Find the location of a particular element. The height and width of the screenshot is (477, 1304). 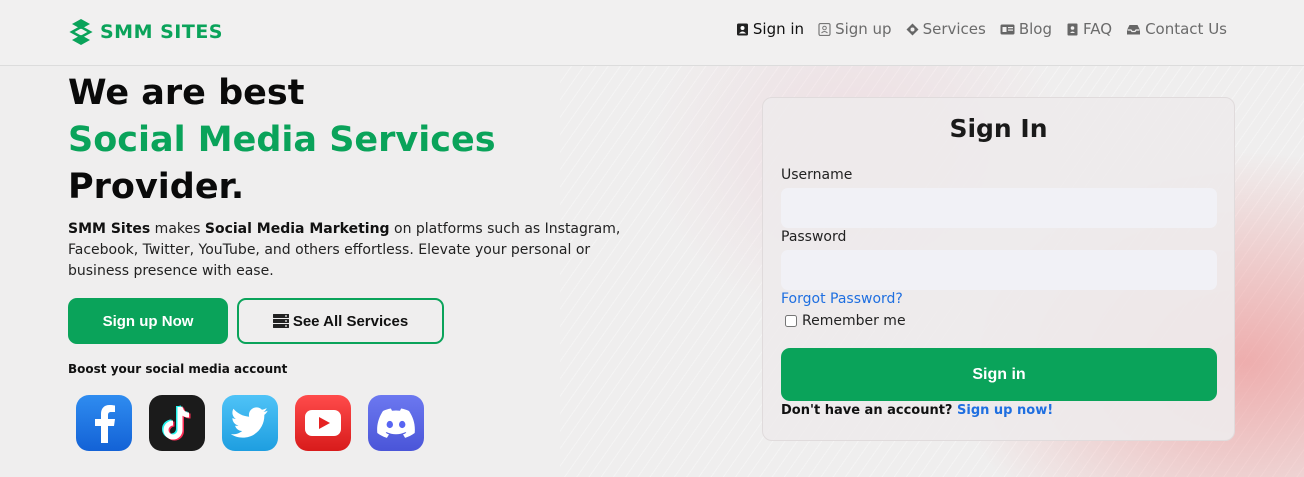

hero-desc-bold: Social Media Marketing is located at coordinates (297, 229).